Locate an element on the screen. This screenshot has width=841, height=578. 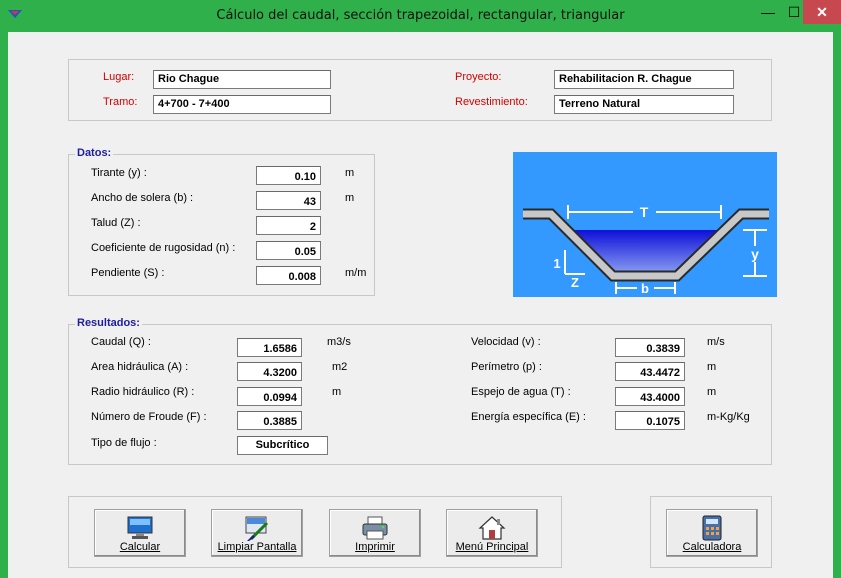
tramo-input: 4+700 - 7+400 is located at coordinates (242, 104).